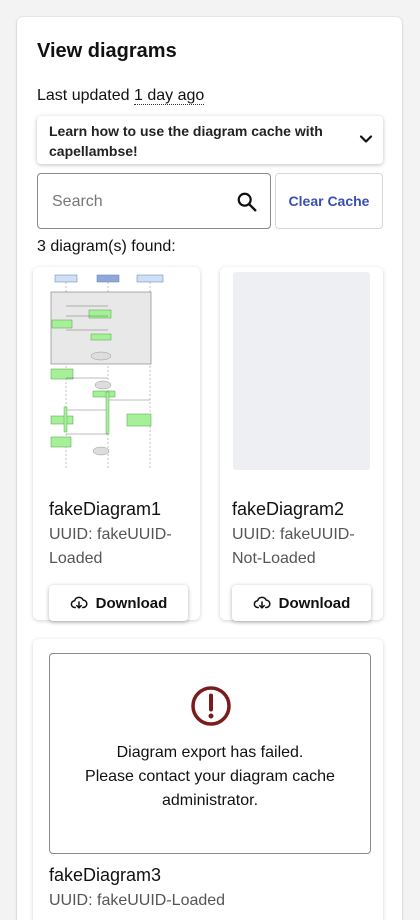 This screenshot has width=420, height=920. I want to click on clear-cache-button: Clear Cache, so click(329, 201).